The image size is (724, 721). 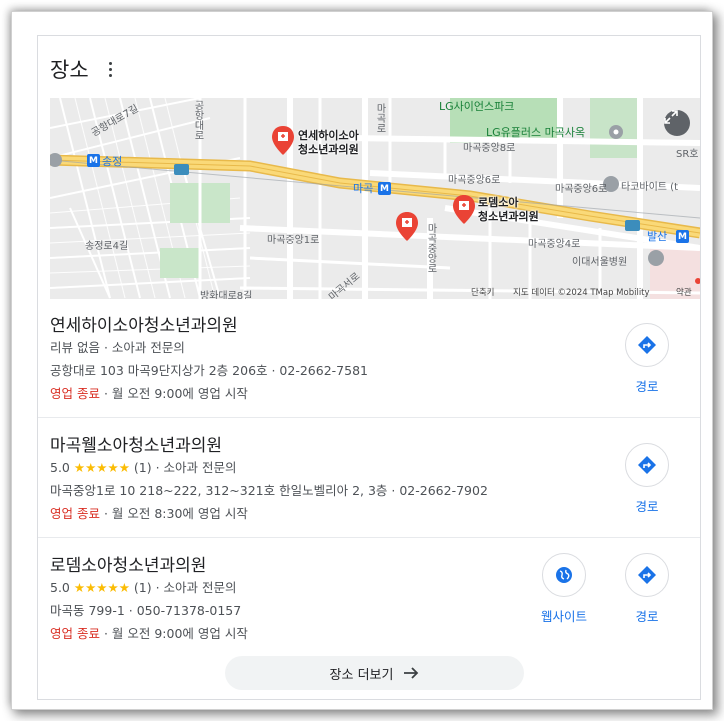 What do you see at coordinates (482, 292) in the screenshot?
I see `keyboard-shortcuts-link: 단축키` at bounding box center [482, 292].